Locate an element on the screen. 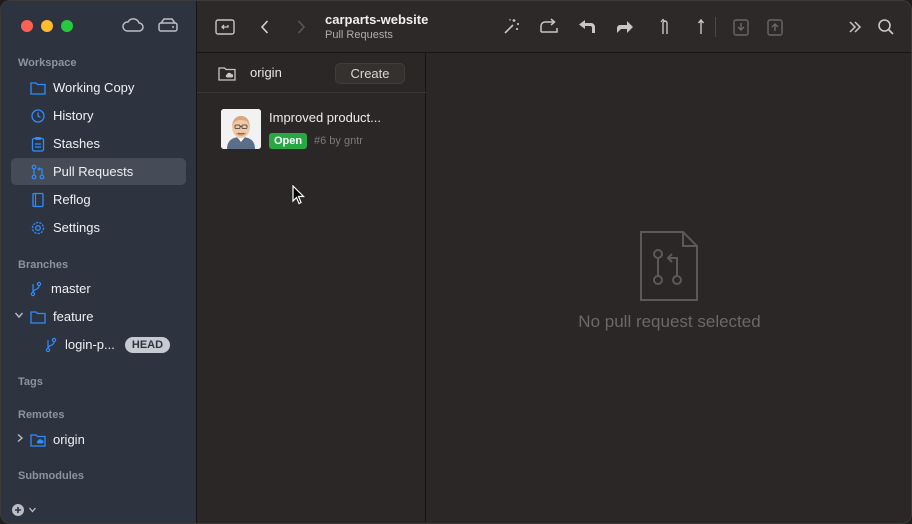 Image resolution: width=912 pixels, height=524 pixels. search-button is located at coordinates (886, 27).